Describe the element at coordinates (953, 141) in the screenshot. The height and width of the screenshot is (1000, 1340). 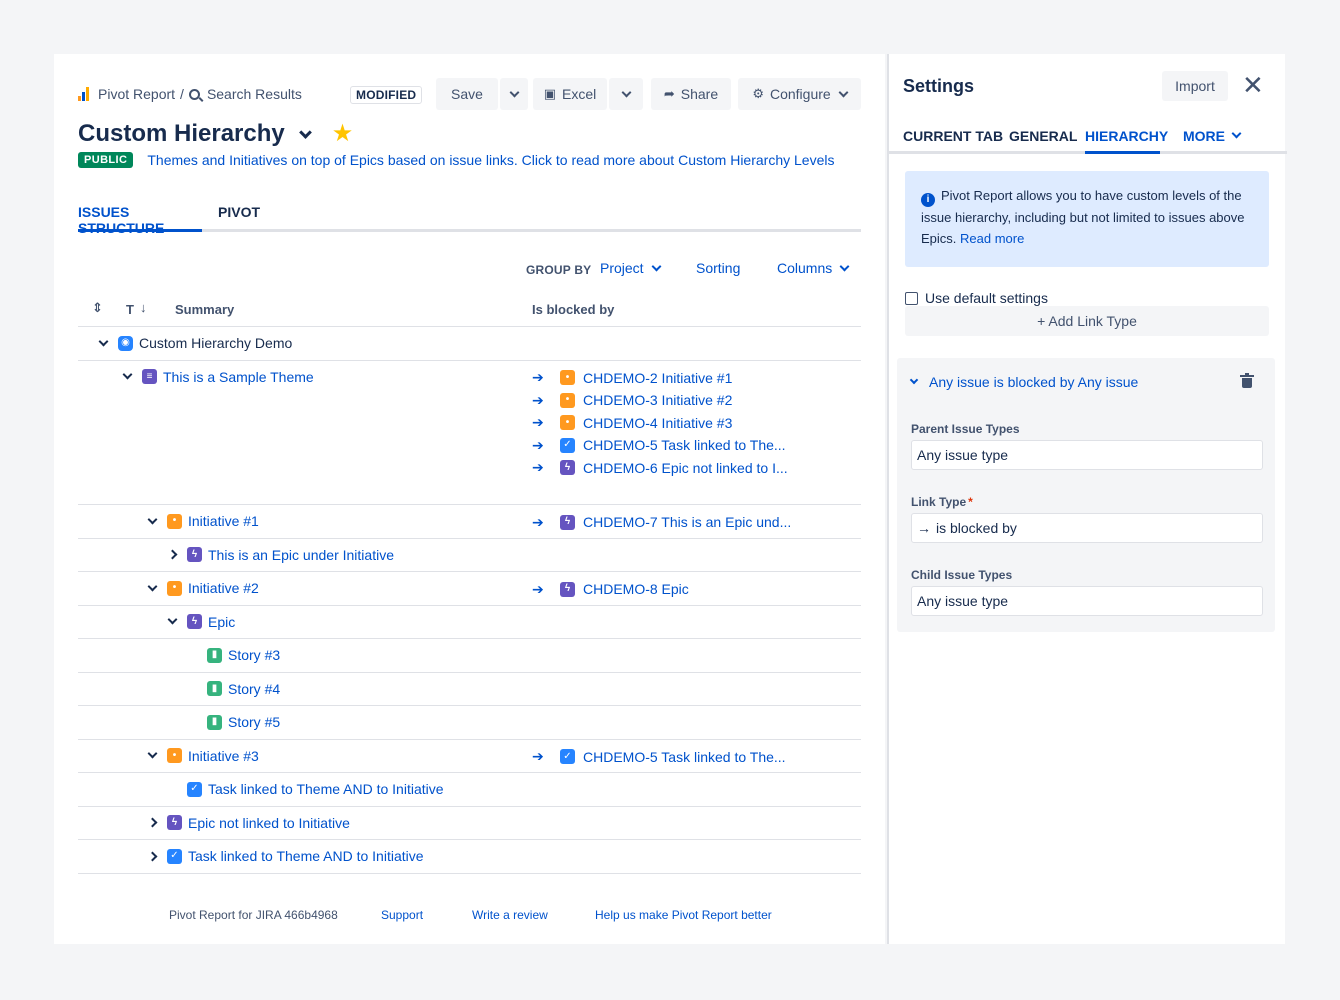
I see `tab-current-tab: CURRENT TAB` at that location.